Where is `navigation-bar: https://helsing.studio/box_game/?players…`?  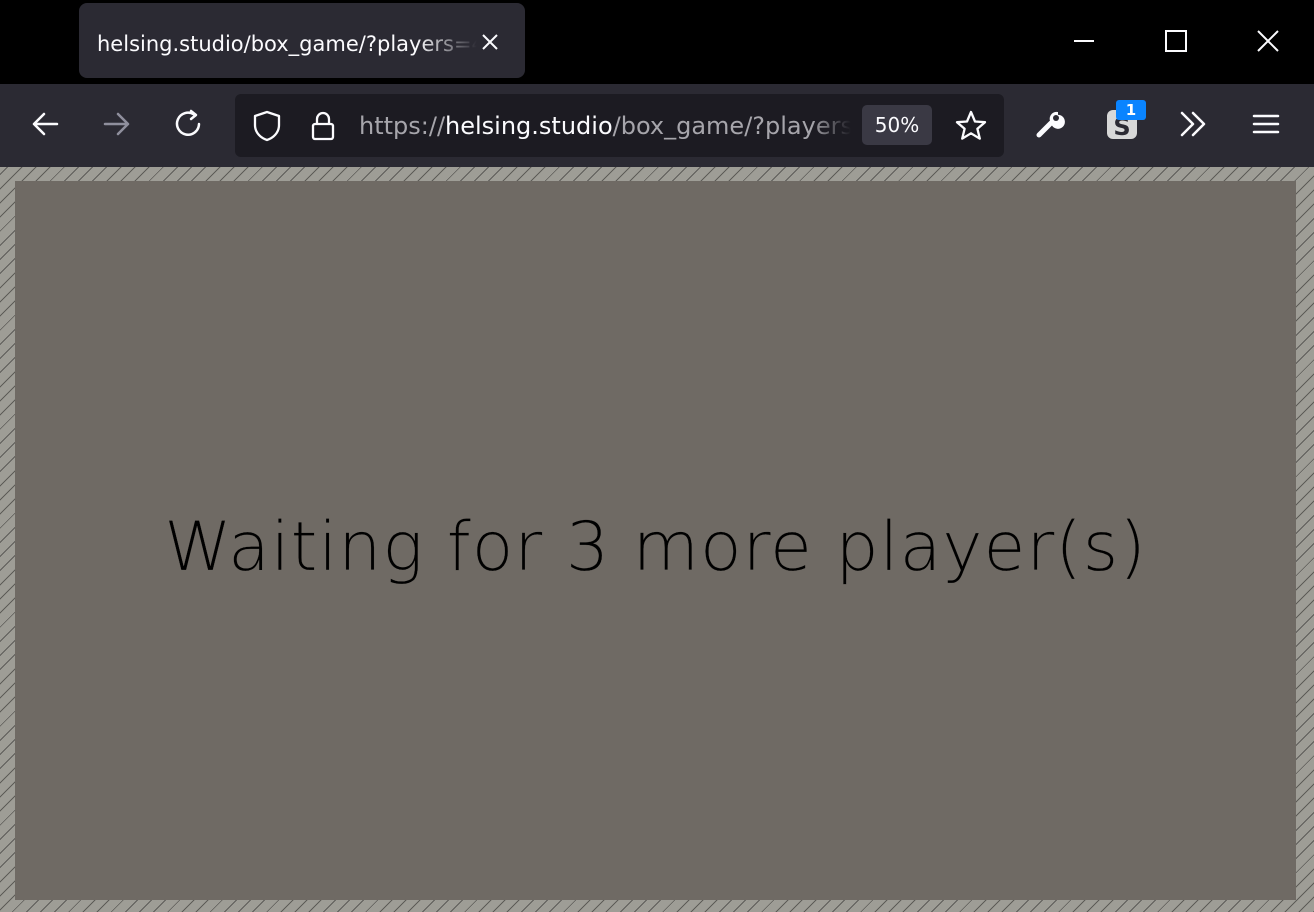 navigation-bar: https://helsing.studio/box_game/?players… is located at coordinates (657, 125).